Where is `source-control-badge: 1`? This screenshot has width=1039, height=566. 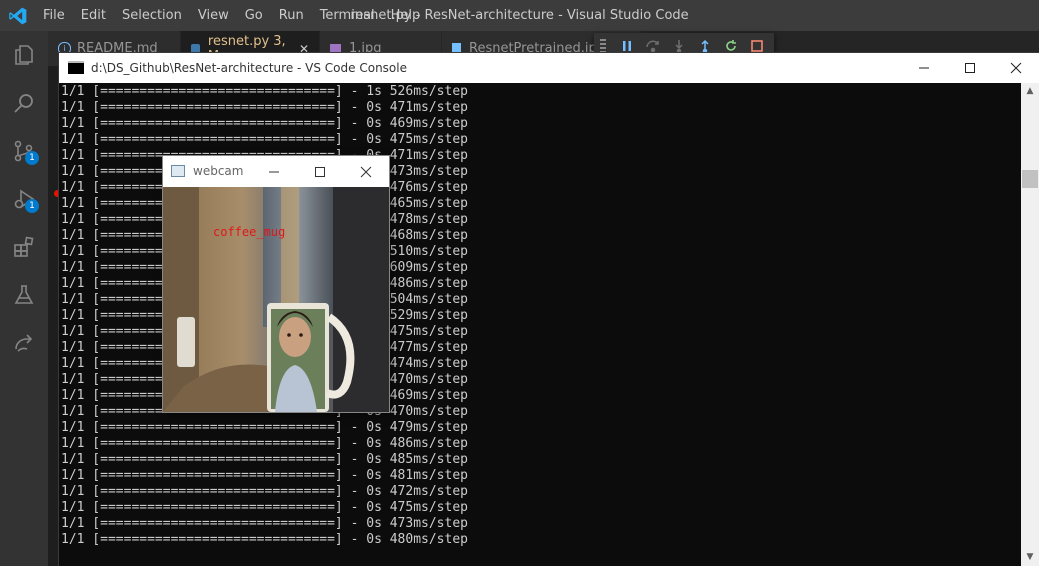
source-control-badge: 1 is located at coordinates (32, 158).